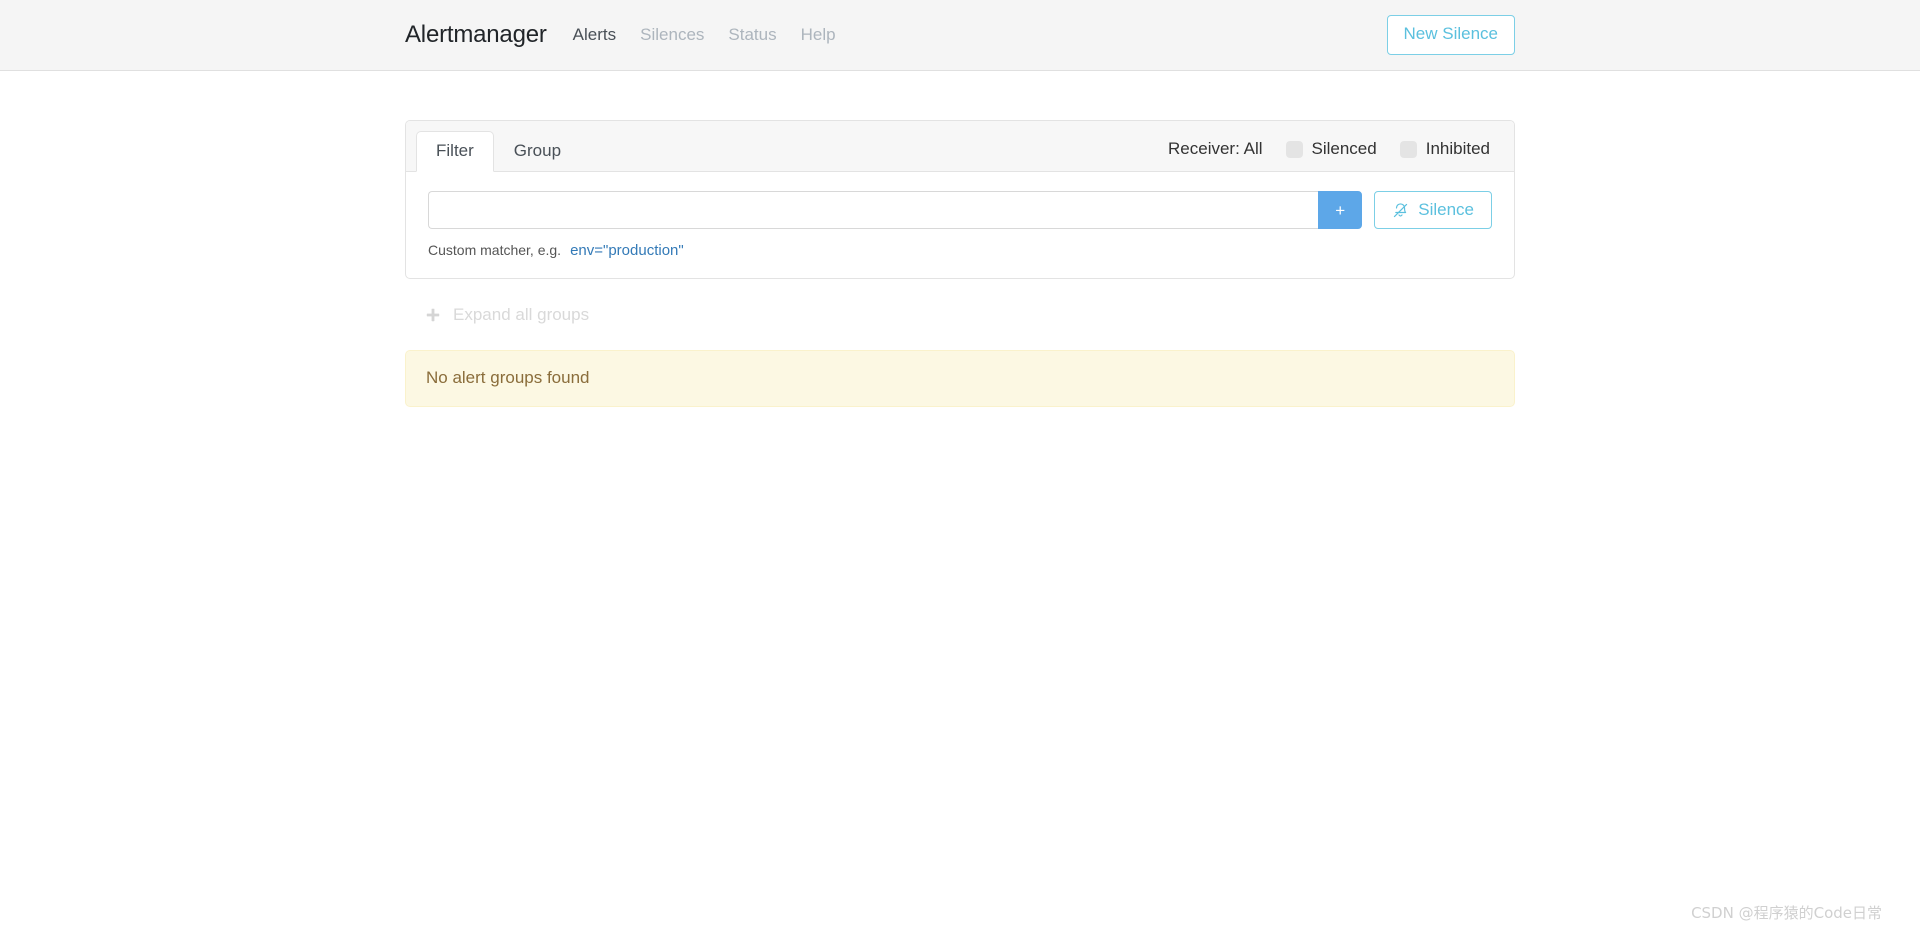  Describe the element at coordinates (1400, 210) in the screenshot. I see `bell-slash-icon` at that location.